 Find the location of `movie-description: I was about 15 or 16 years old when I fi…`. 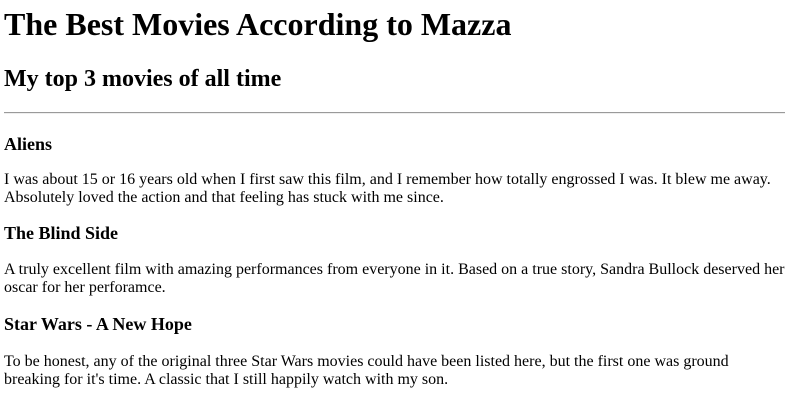

movie-description: I was about 15 or 16 years old when I fi… is located at coordinates (387, 188).